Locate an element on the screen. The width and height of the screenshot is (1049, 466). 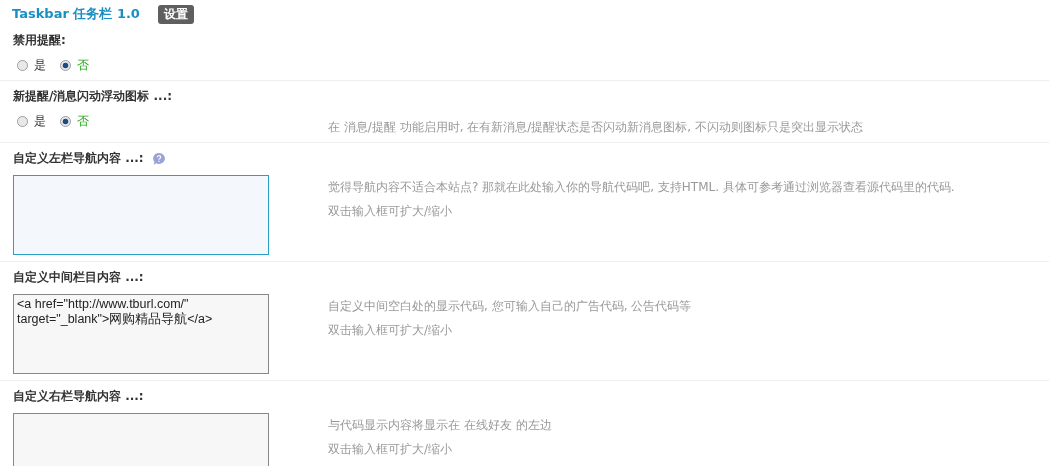
setting-label: 新提醒/消息闪动浮动图标 ...: is located at coordinates (93, 96).